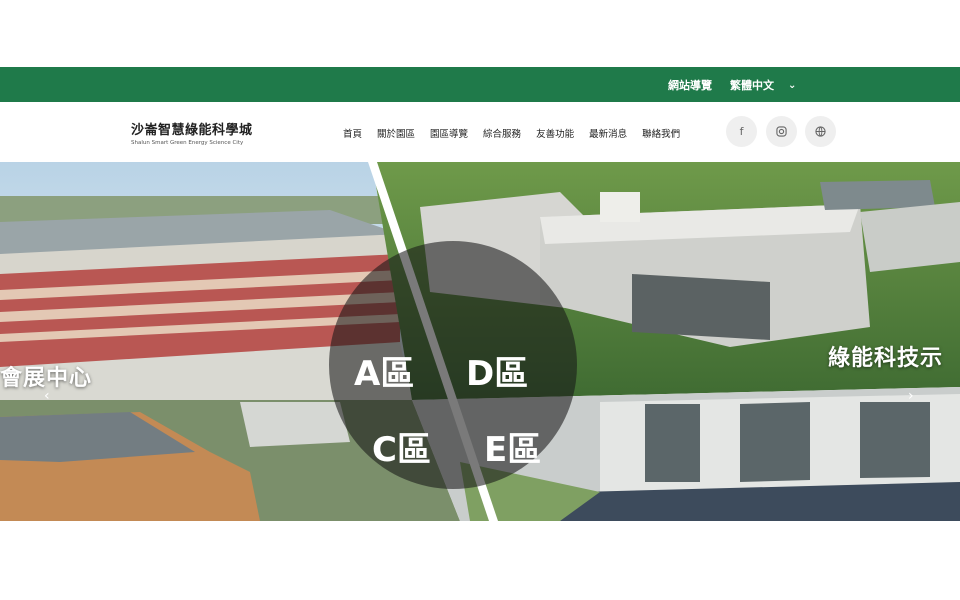  I want to click on main-nav: 首頁 關於園區 園區導覽 綜合服務 友善功能 最新消息 聯絡我們, so click(511, 133).